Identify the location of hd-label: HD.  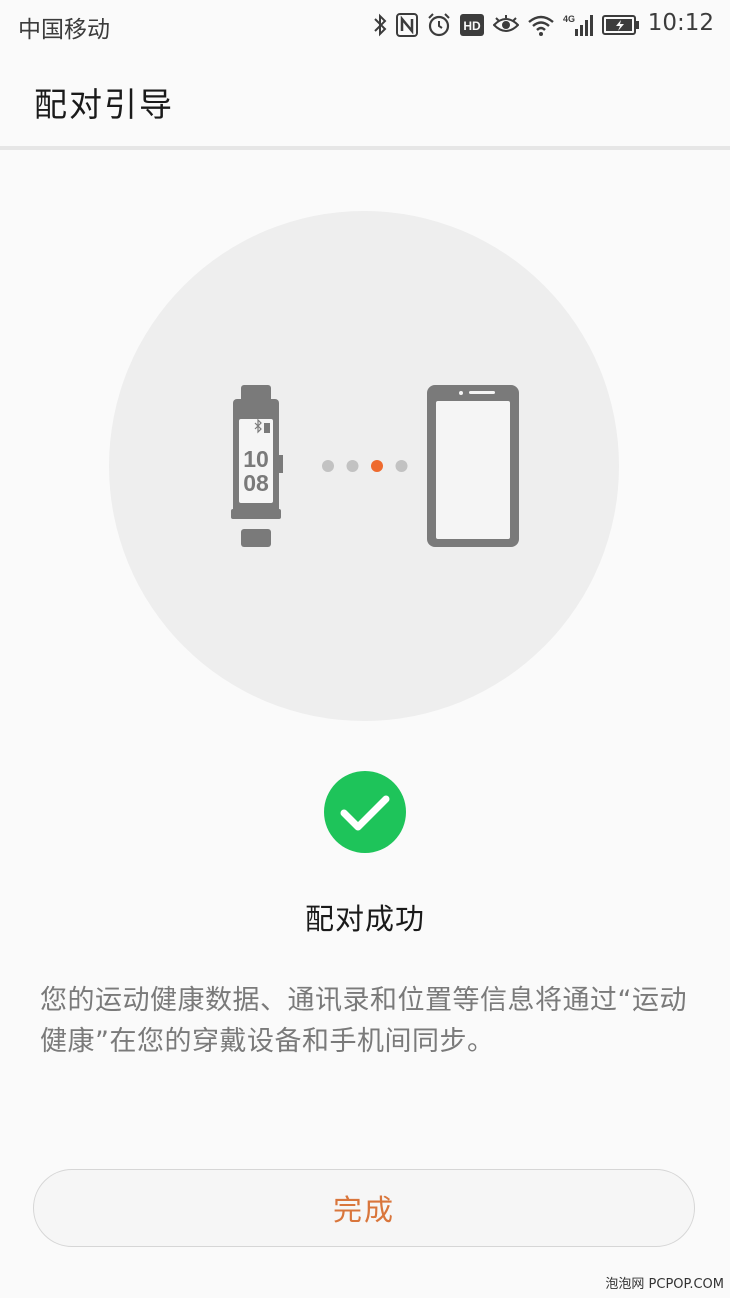
(472, 26).